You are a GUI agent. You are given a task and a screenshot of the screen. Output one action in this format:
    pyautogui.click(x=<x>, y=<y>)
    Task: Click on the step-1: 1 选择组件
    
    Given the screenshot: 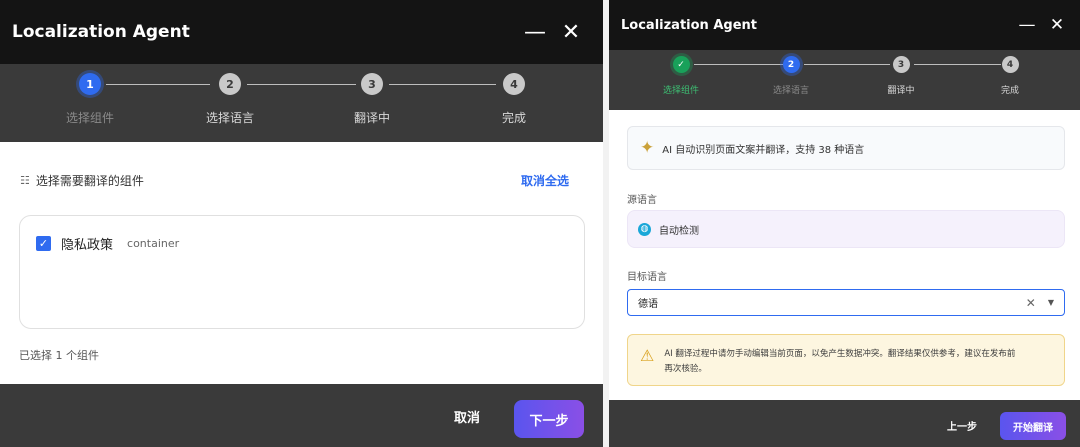 What is the action you would take?
    pyautogui.click(x=90, y=99)
    